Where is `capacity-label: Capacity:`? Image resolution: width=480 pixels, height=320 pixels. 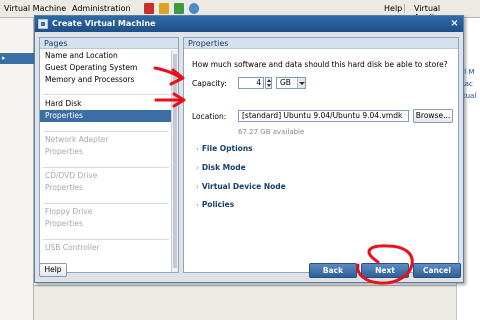 capacity-label: Capacity: is located at coordinates (209, 83).